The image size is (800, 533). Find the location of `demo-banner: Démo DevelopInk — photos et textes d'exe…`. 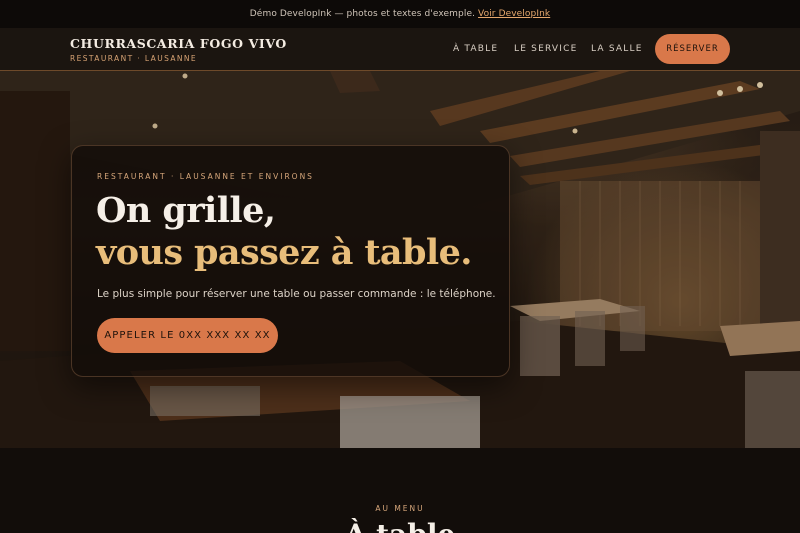

demo-banner: Démo DevelopInk — photos et textes d'exe… is located at coordinates (400, 14).